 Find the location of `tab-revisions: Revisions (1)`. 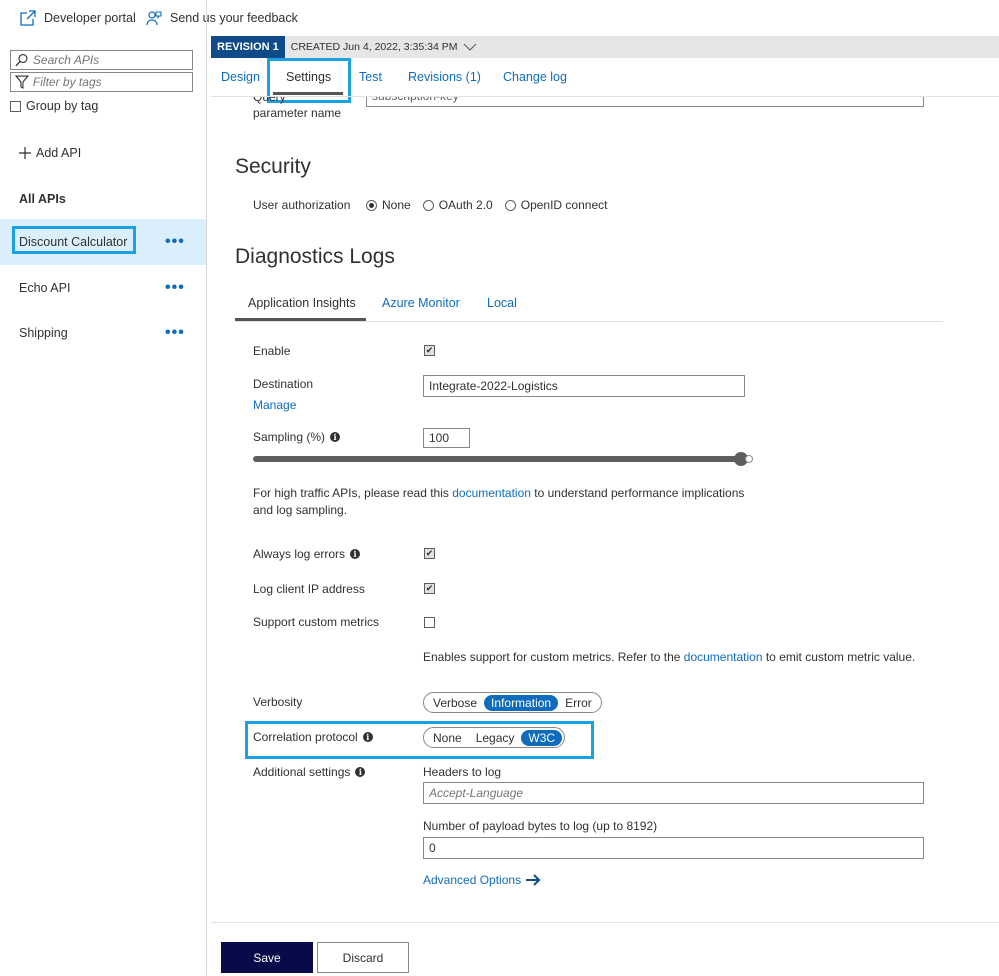

tab-revisions: Revisions (1) is located at coordinates (444, 77).